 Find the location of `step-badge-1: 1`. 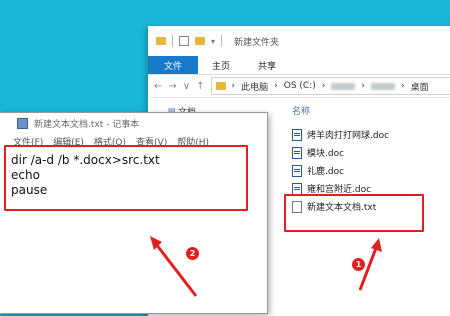

step-badge-1: 1 is located at coordinates (358, 264).